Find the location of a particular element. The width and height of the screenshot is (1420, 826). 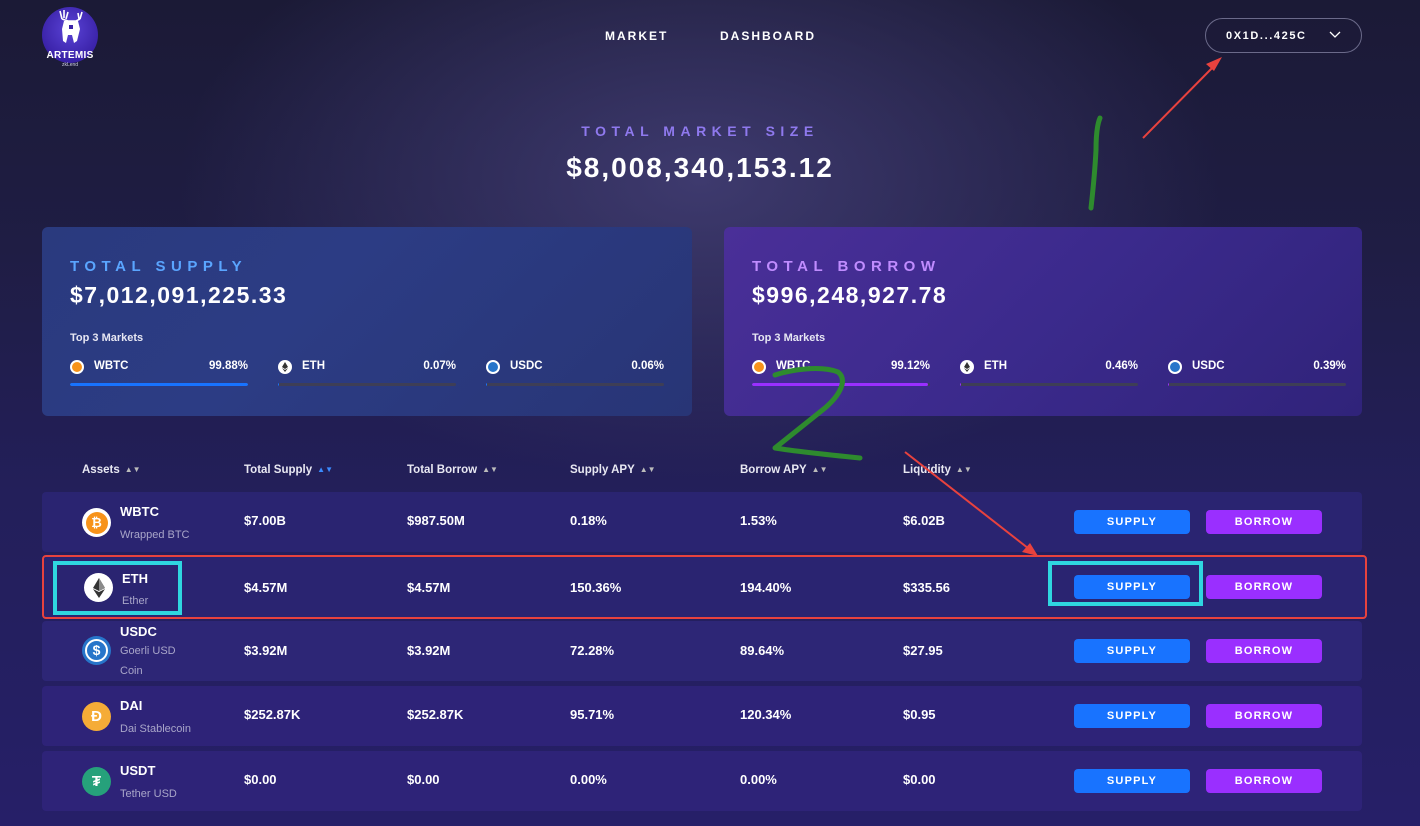

market-name: ETH is located at coordinates (313, 366).